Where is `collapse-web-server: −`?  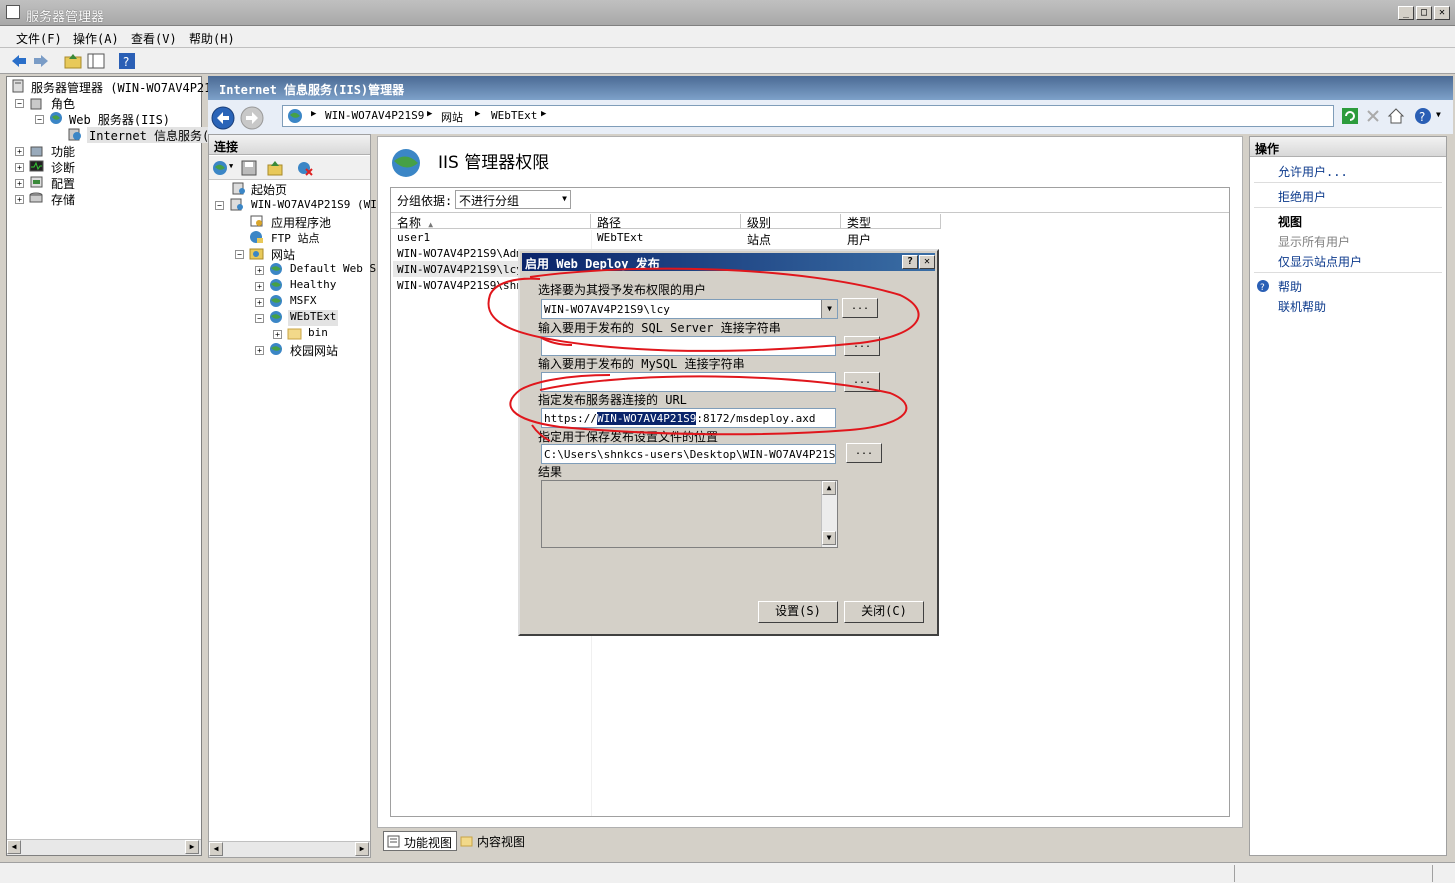 collapse-web-server: − is located at coordinates (39, 119).